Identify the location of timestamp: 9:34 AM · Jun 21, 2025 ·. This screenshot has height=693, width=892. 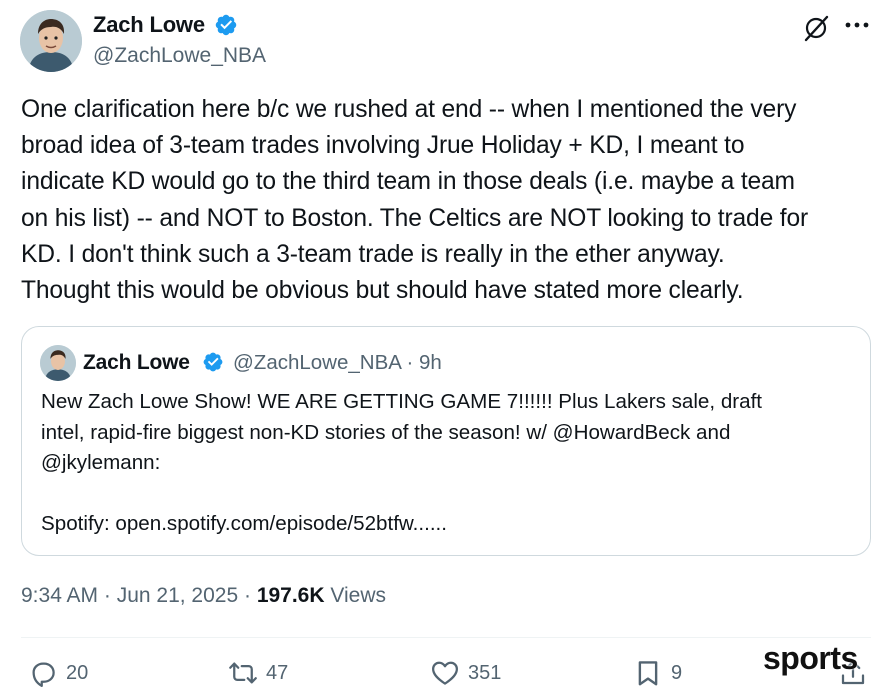
(139, 595).